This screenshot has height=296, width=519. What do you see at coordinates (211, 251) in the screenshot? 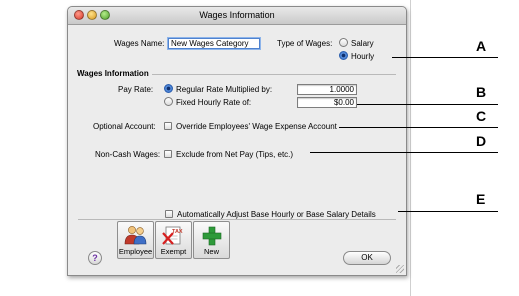
I see `new-button-label: New` at bounding box center [211, 251].